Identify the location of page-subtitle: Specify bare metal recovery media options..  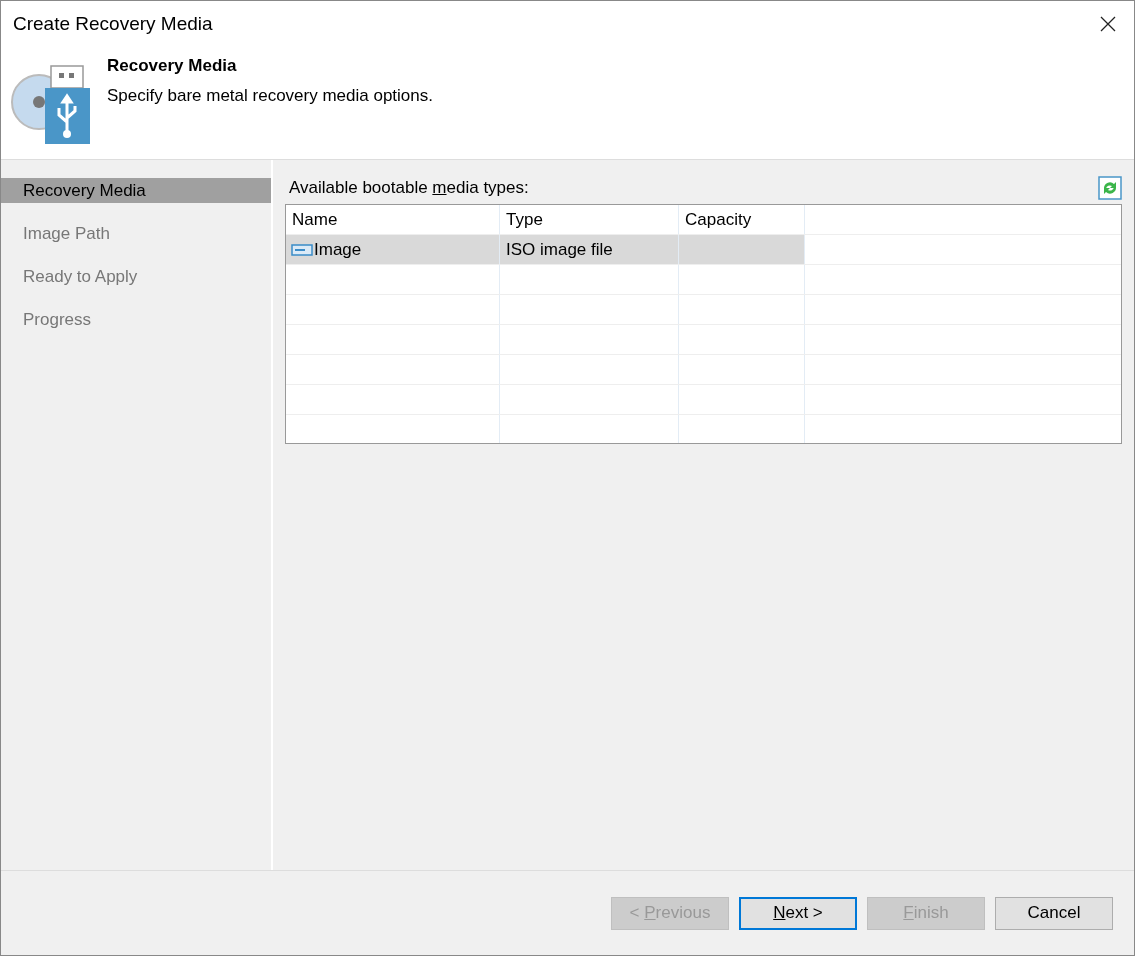
(270, 96).